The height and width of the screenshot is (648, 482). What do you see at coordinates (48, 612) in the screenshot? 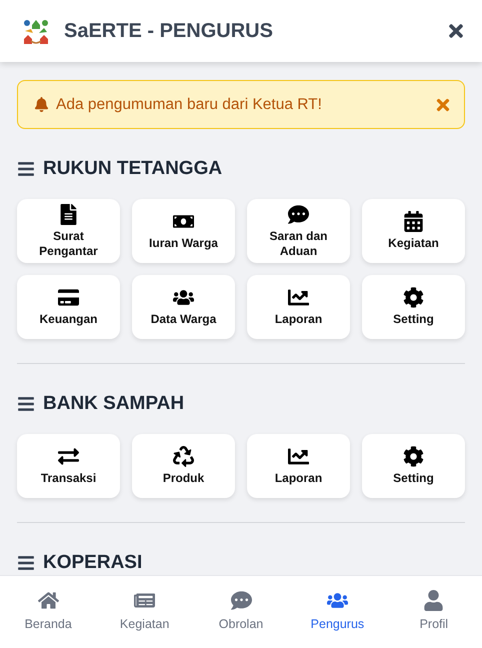
I see `nav-tab: Beranda` at bounding box center [48, 612].